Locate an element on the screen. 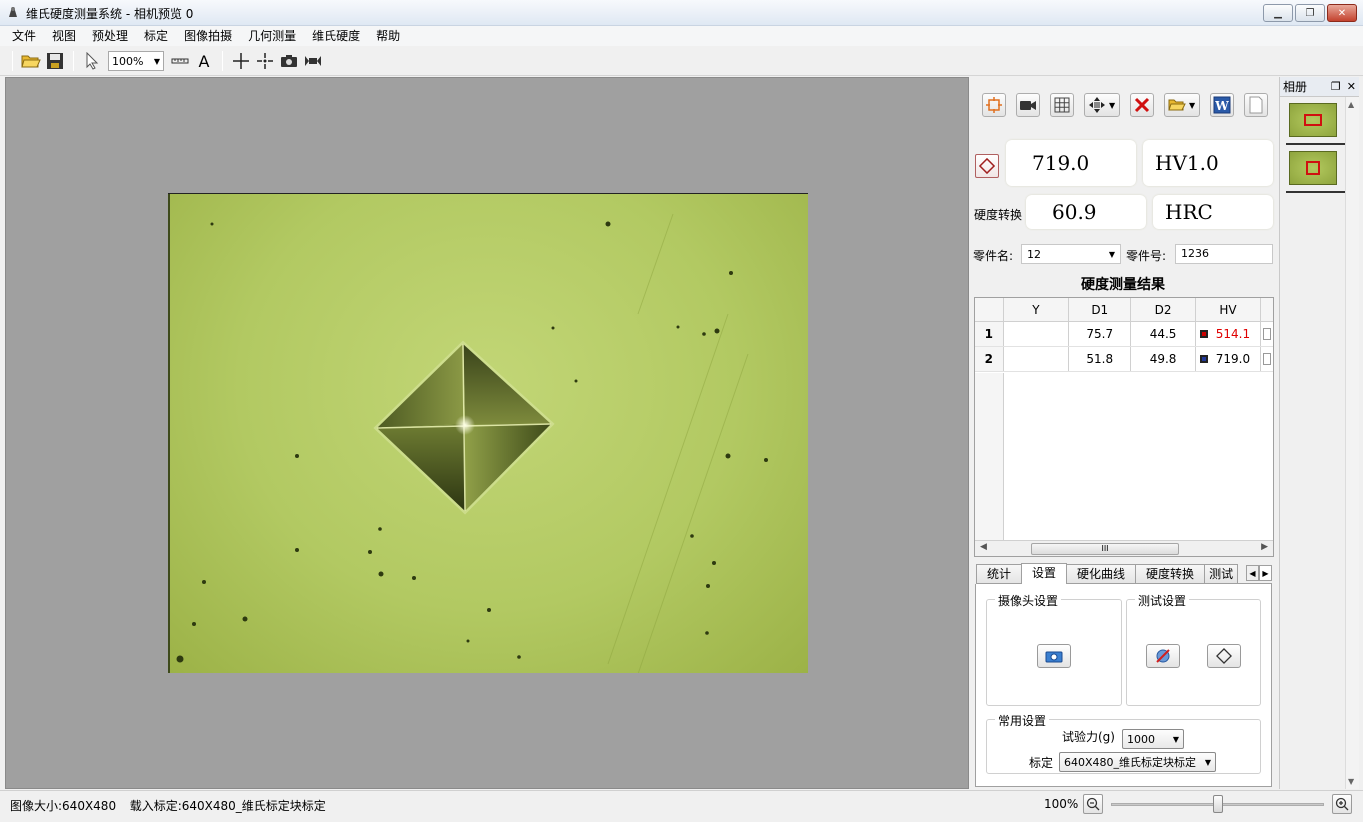 Image resolution: width=1363 pixels, height=822 pixels. part-number-value: 1236 is located at coordinates (1195, 253).